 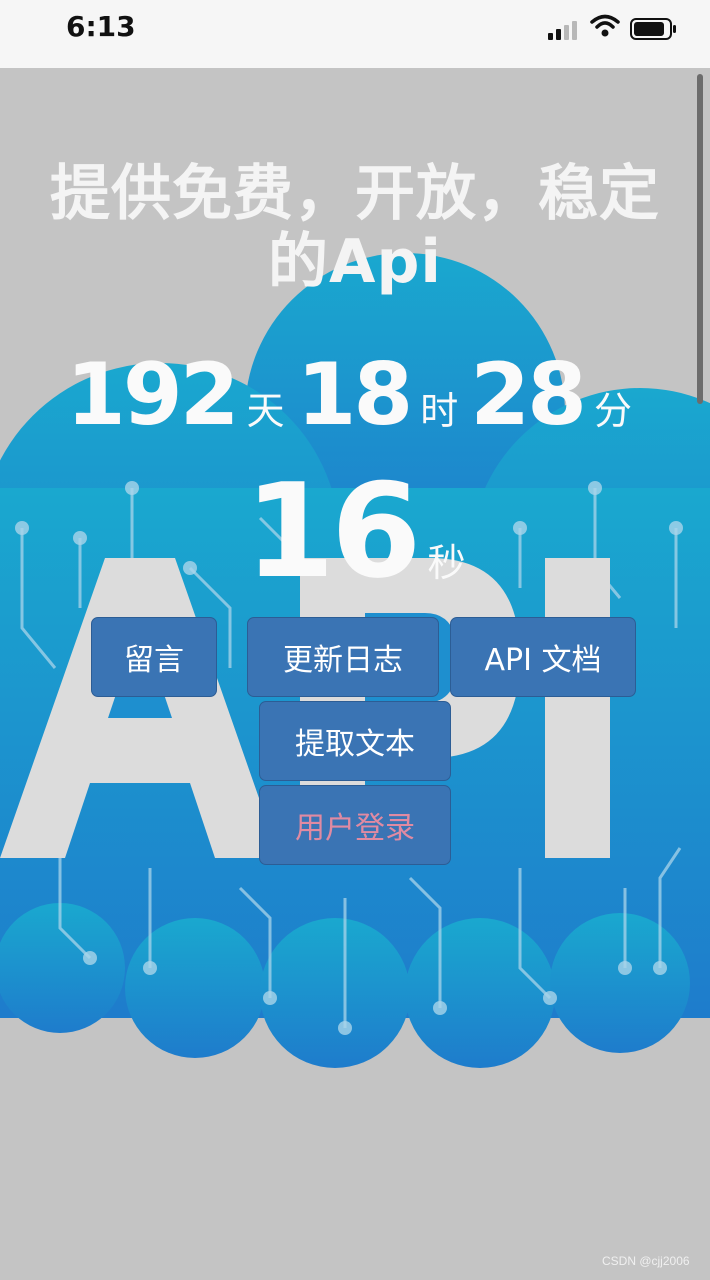 What do you see at coordinates (154, 657) in the screenshot?
I see `message-button: 留言` at bounding box center [154, 657].